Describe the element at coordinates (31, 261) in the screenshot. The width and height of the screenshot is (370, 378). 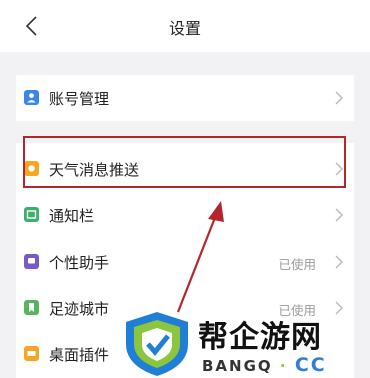
I see `personal-assistant-icon` at that location.